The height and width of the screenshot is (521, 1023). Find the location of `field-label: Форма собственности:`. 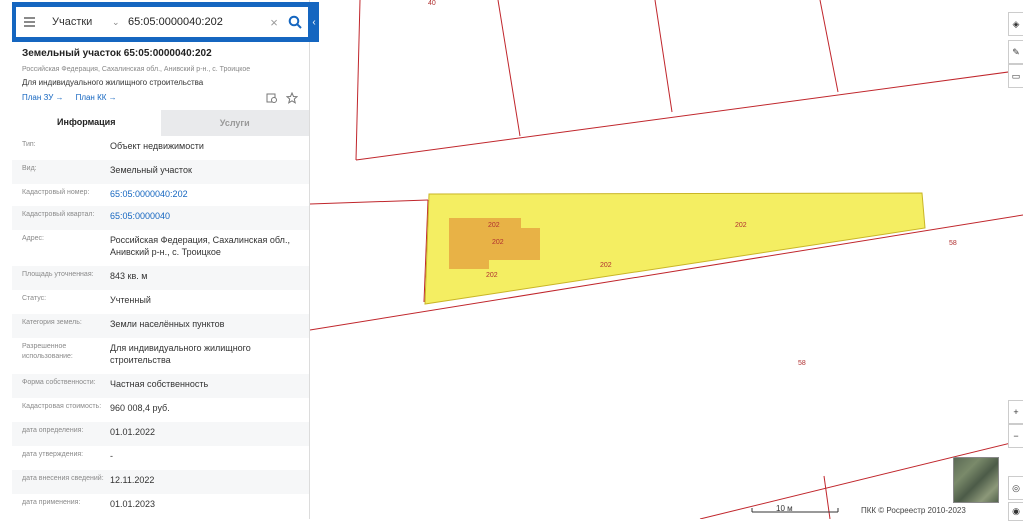

field-label: Форма собственности: is located at coordinates (59, 382).